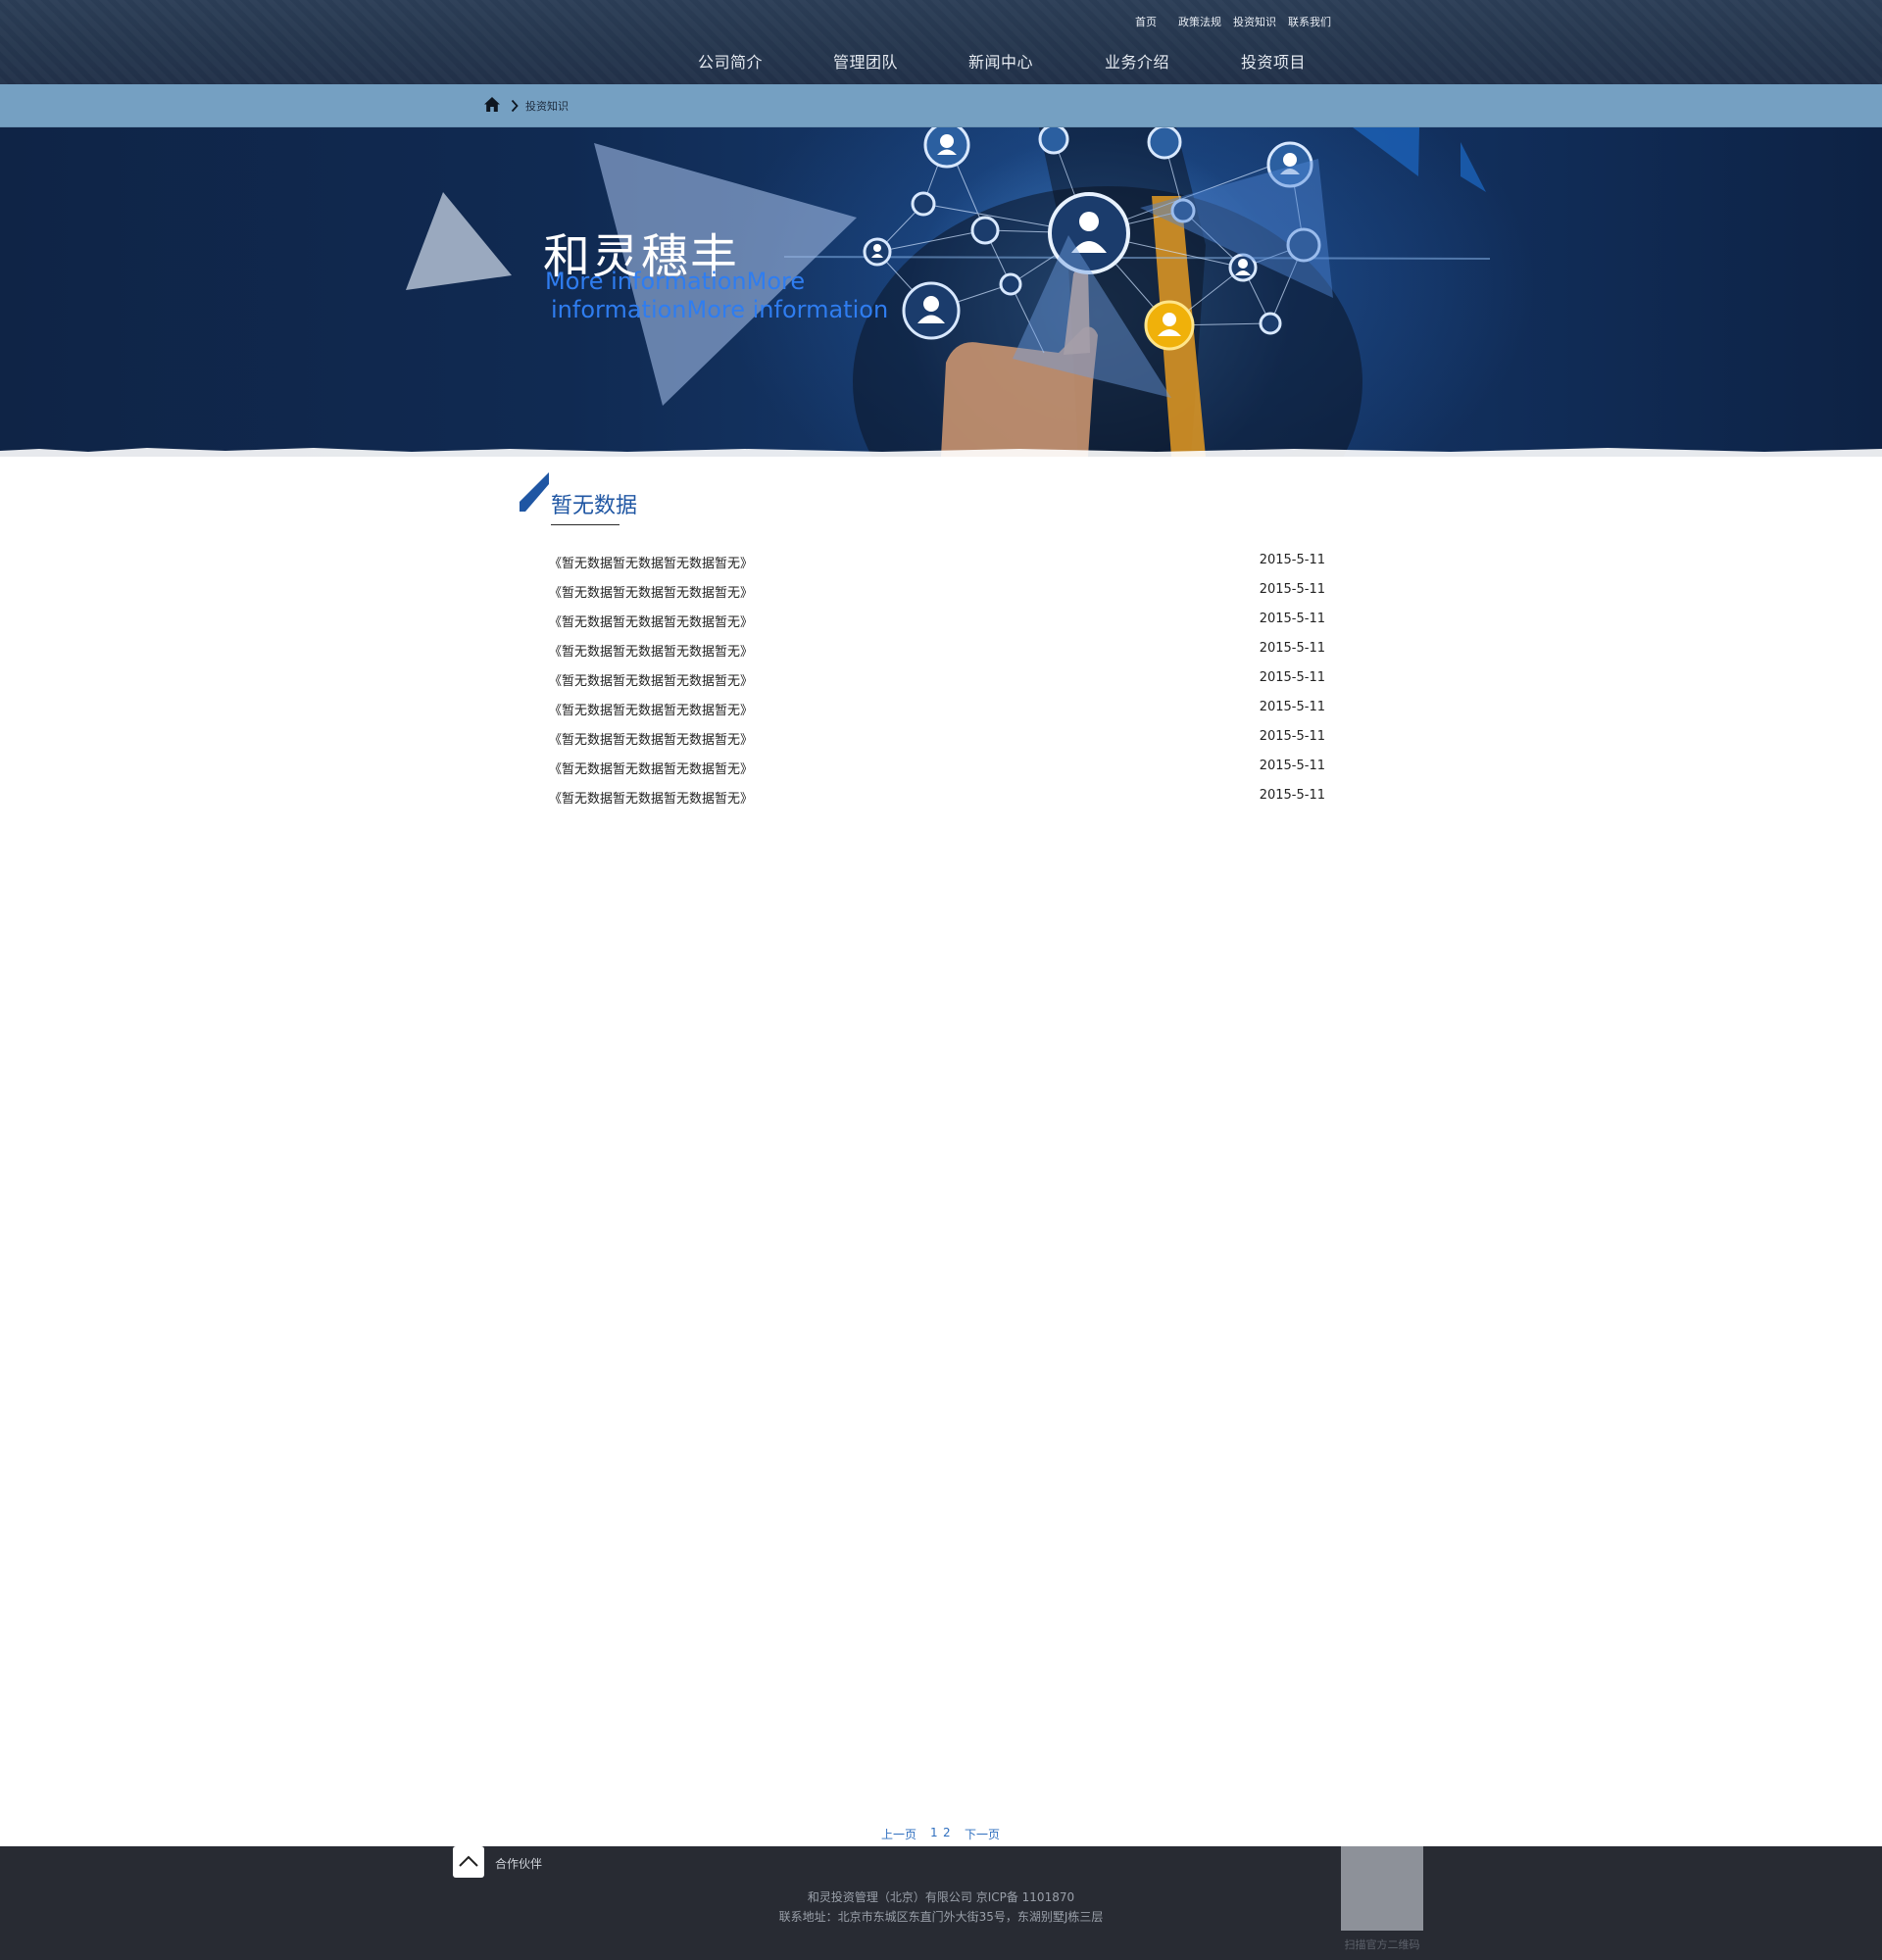 Image resolution: width=1882 pixels, height=1960 pixels. I want to click on qr-code-image, so click(1382, 1888).